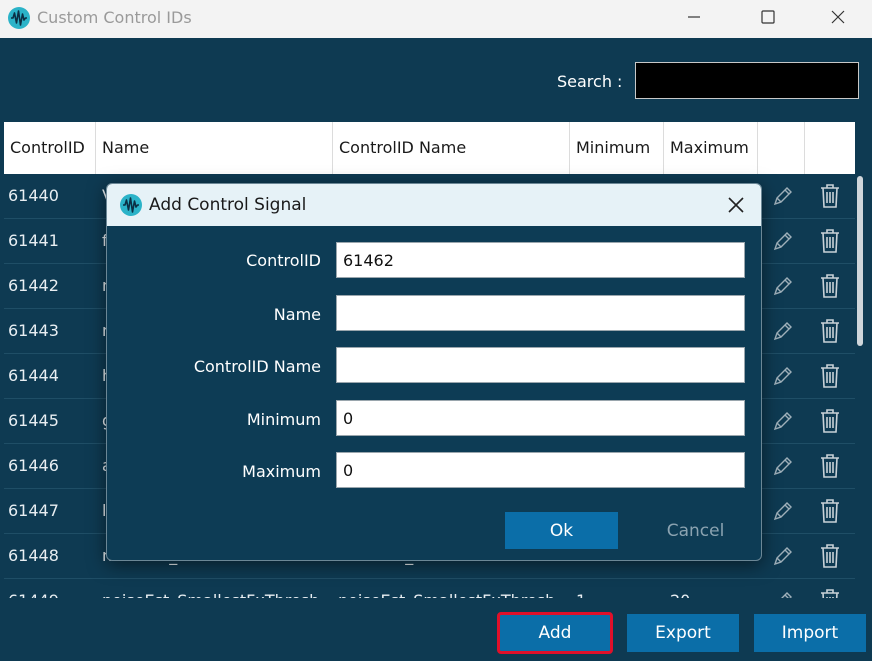 This screenshot has height=661, width=872. Describe the element at coordinates (683, 633) in the screenshot. I see `export-button: Export` at that location.